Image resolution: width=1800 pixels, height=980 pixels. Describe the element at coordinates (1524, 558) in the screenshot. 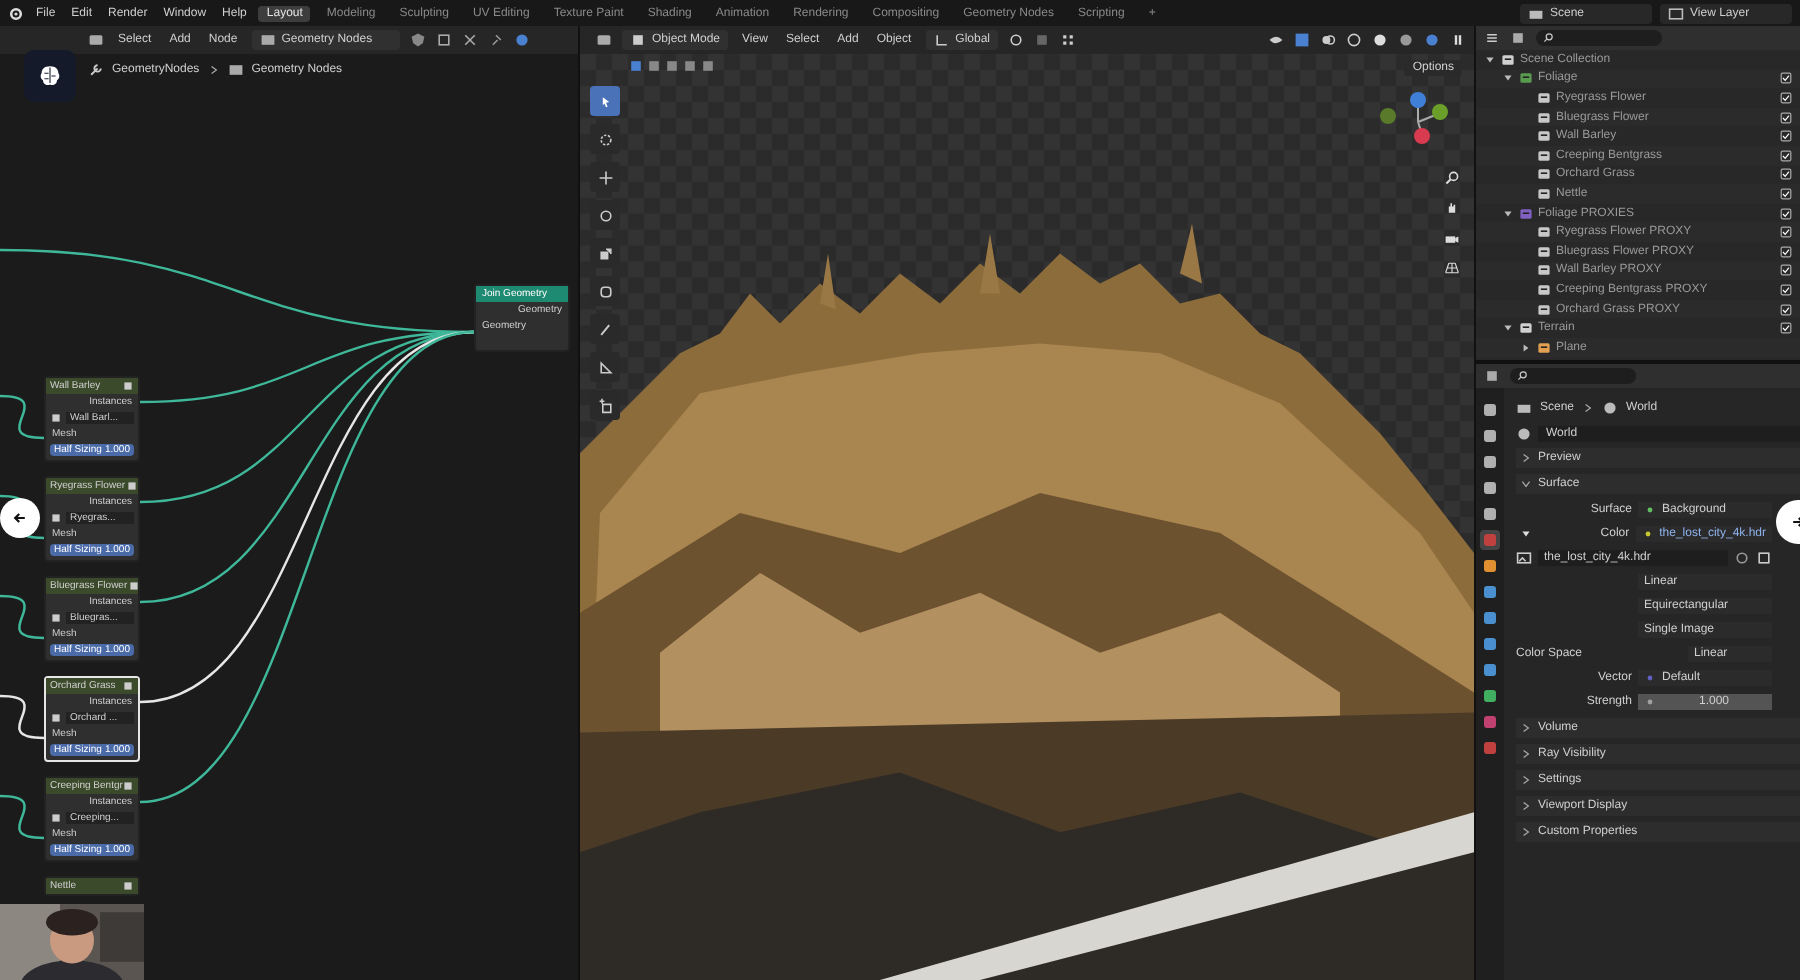

I see `image-icon` at that location.